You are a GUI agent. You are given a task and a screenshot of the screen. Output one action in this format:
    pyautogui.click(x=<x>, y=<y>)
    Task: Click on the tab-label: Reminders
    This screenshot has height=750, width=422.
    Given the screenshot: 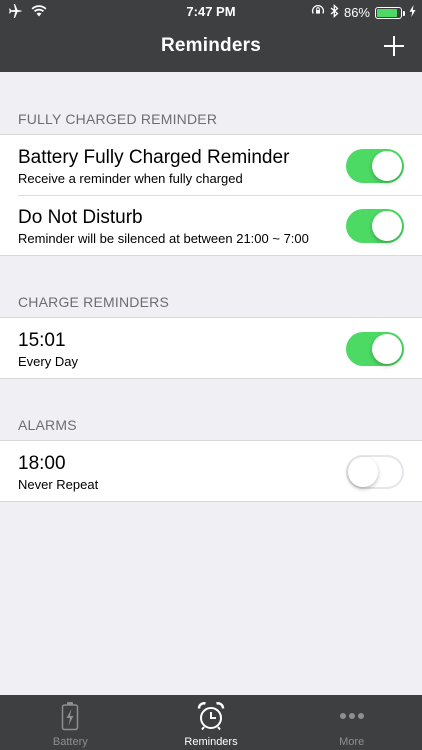 What is the action you would take?
    pyautogui.click(x=211, y=742)
    